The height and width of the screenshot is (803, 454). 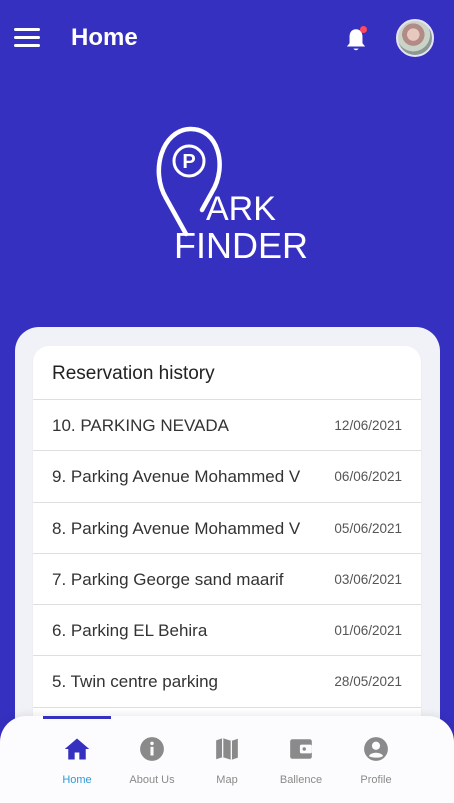 I want to click on nav-home-label: Home, so click(x=77, y=780).